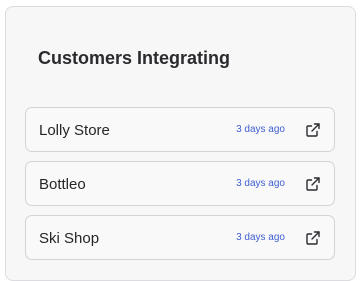 Image resolution: width=362 pixels, height=281 pixels. What do you see at coordinates (180, 237) in the screenshot?
I see `list-item: Ski Shop 3 days ago` at bounding box center [180, 237].